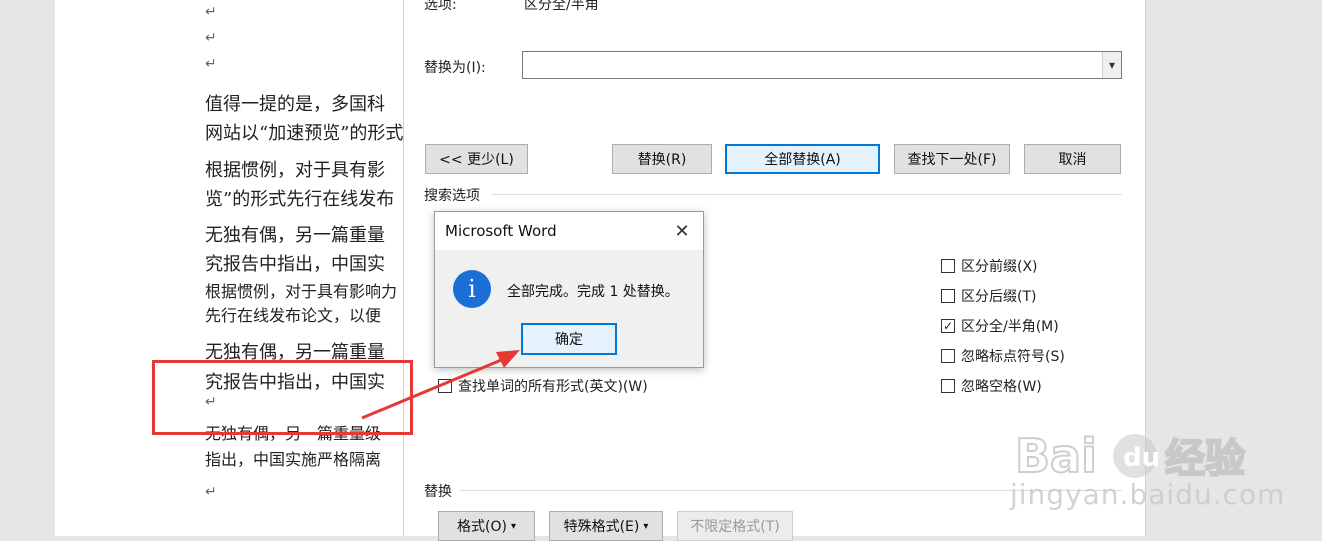 This screenshot has width=1322, height=541. What do you see at coordinates (301, 291) in the screenshot?
I see `doc-line: 根据惯例，对于具有影响力` at bounding box center [301, 291].